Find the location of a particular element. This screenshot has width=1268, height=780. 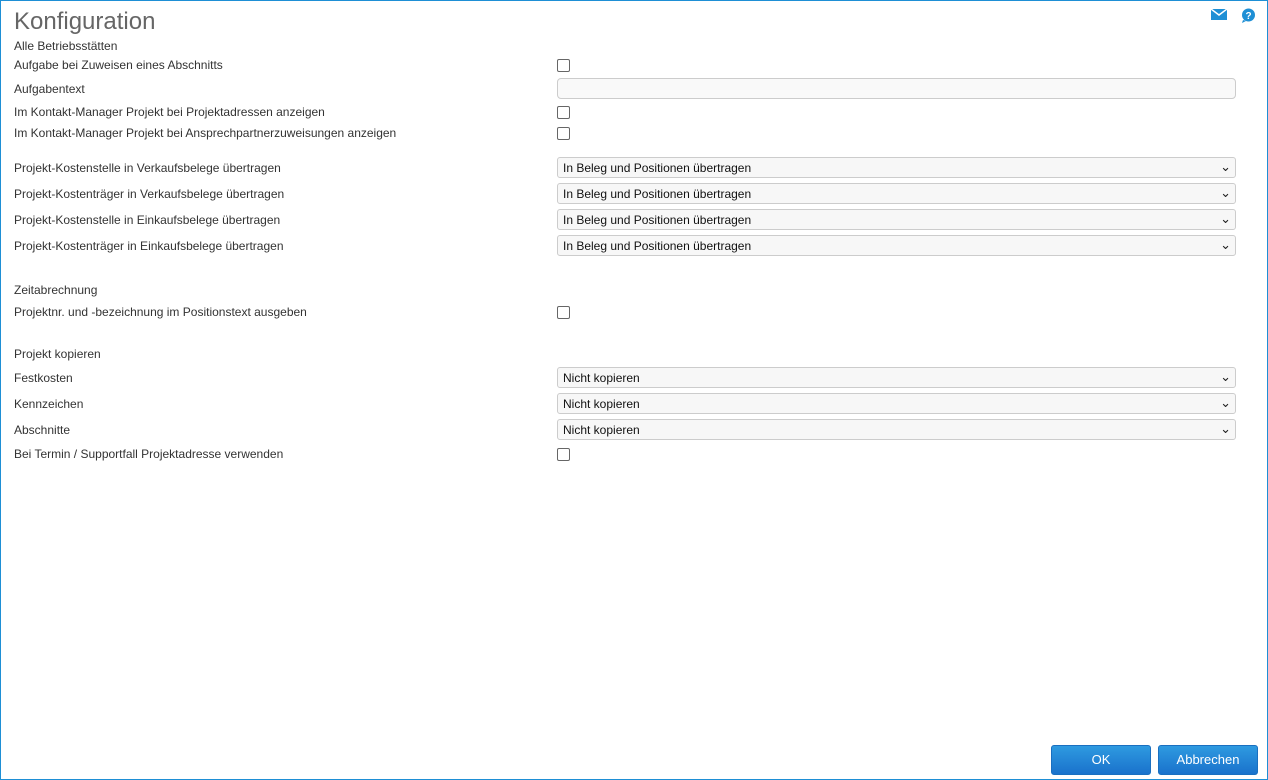

select-abschnitte: Nicht kopieren ⌄ is located at coordinates (896, 429).